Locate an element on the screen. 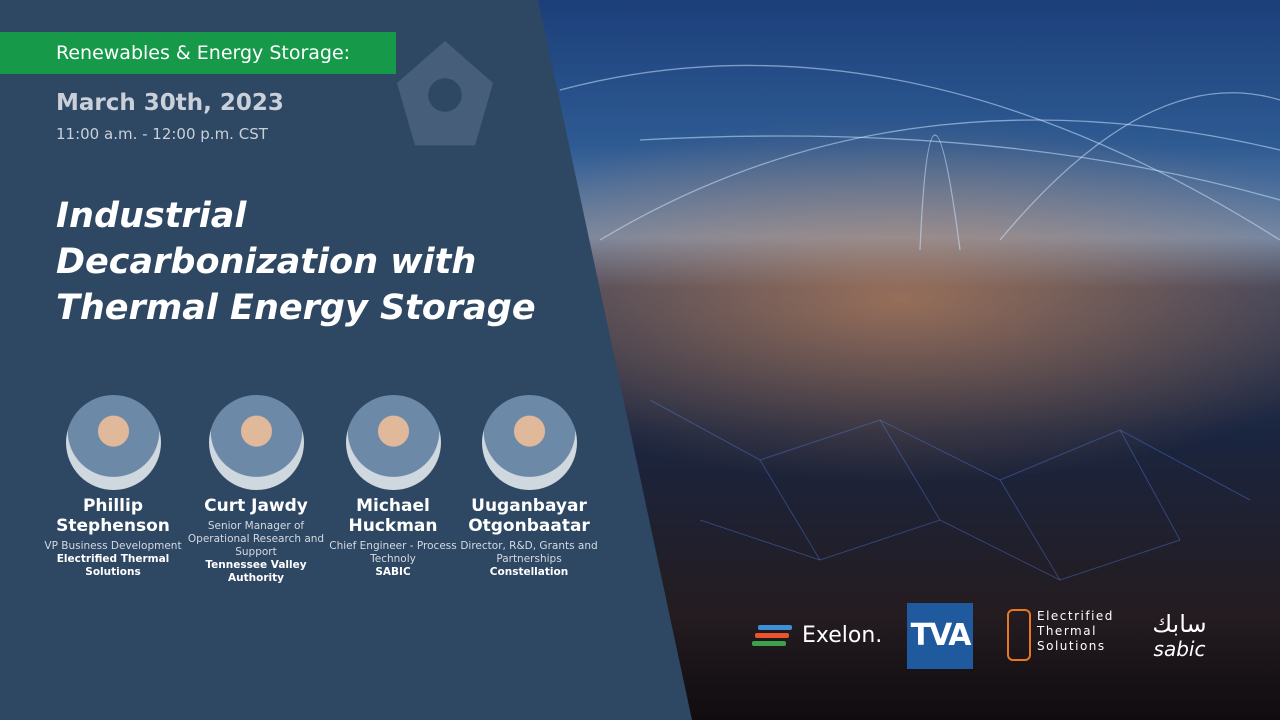 This screenshot has width=1280, height=720. ets-line: Electrified is located at coordinates (1075, 616).